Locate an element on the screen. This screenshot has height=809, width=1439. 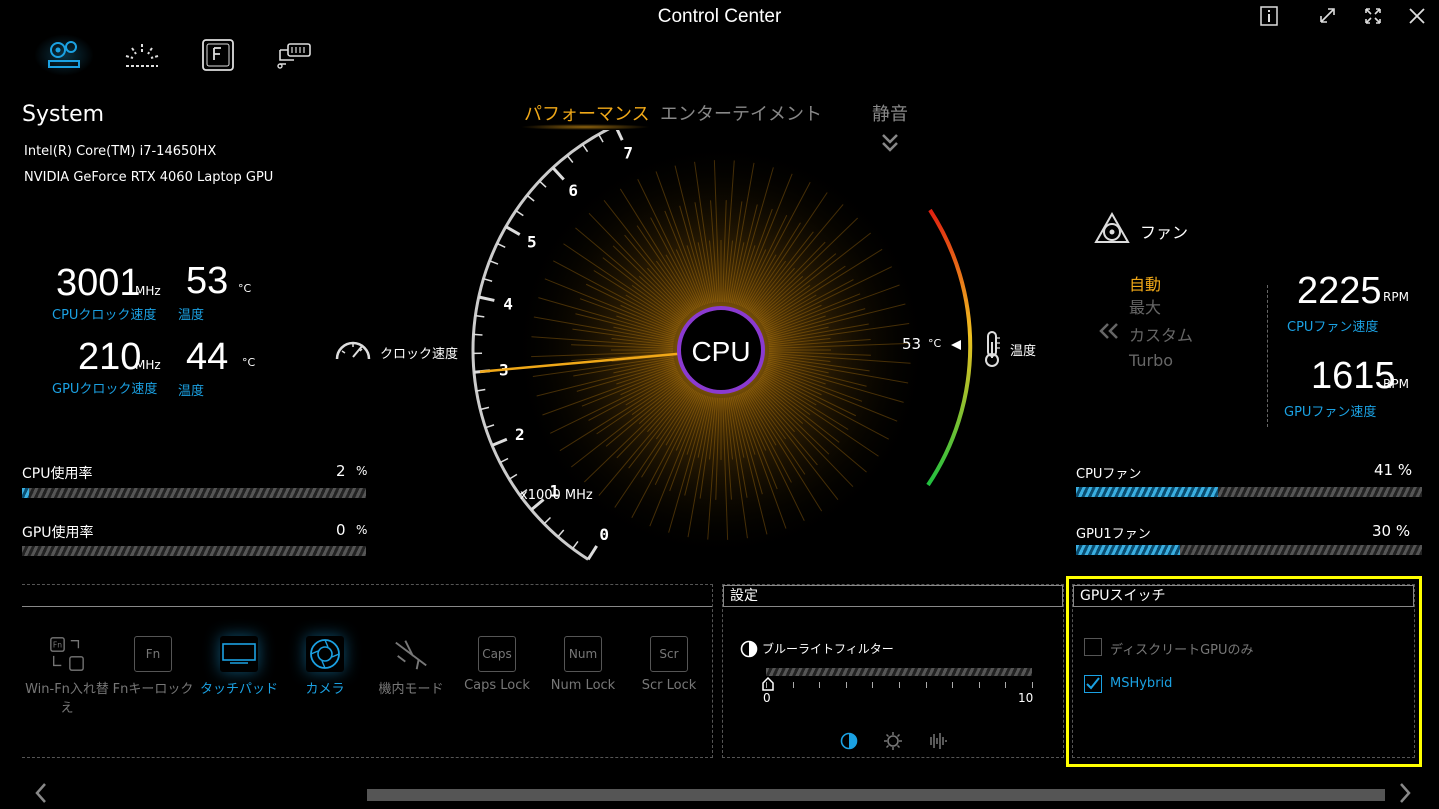
key-toggle-airplane-mode: 機内モード is located at coordinates (411, 676).